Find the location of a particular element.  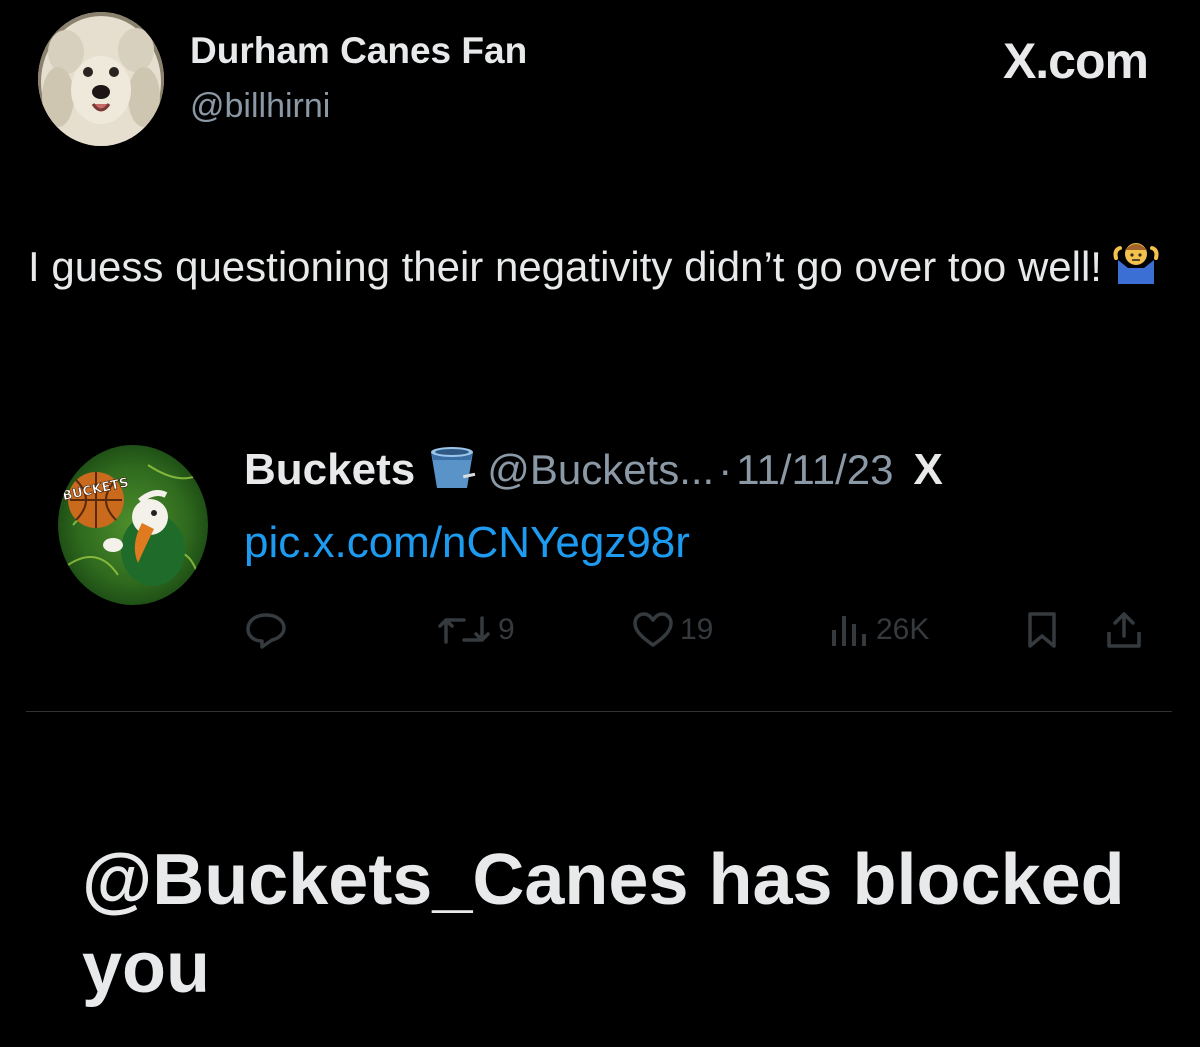

bookmark-icon is located at coordinates (1042, 630).